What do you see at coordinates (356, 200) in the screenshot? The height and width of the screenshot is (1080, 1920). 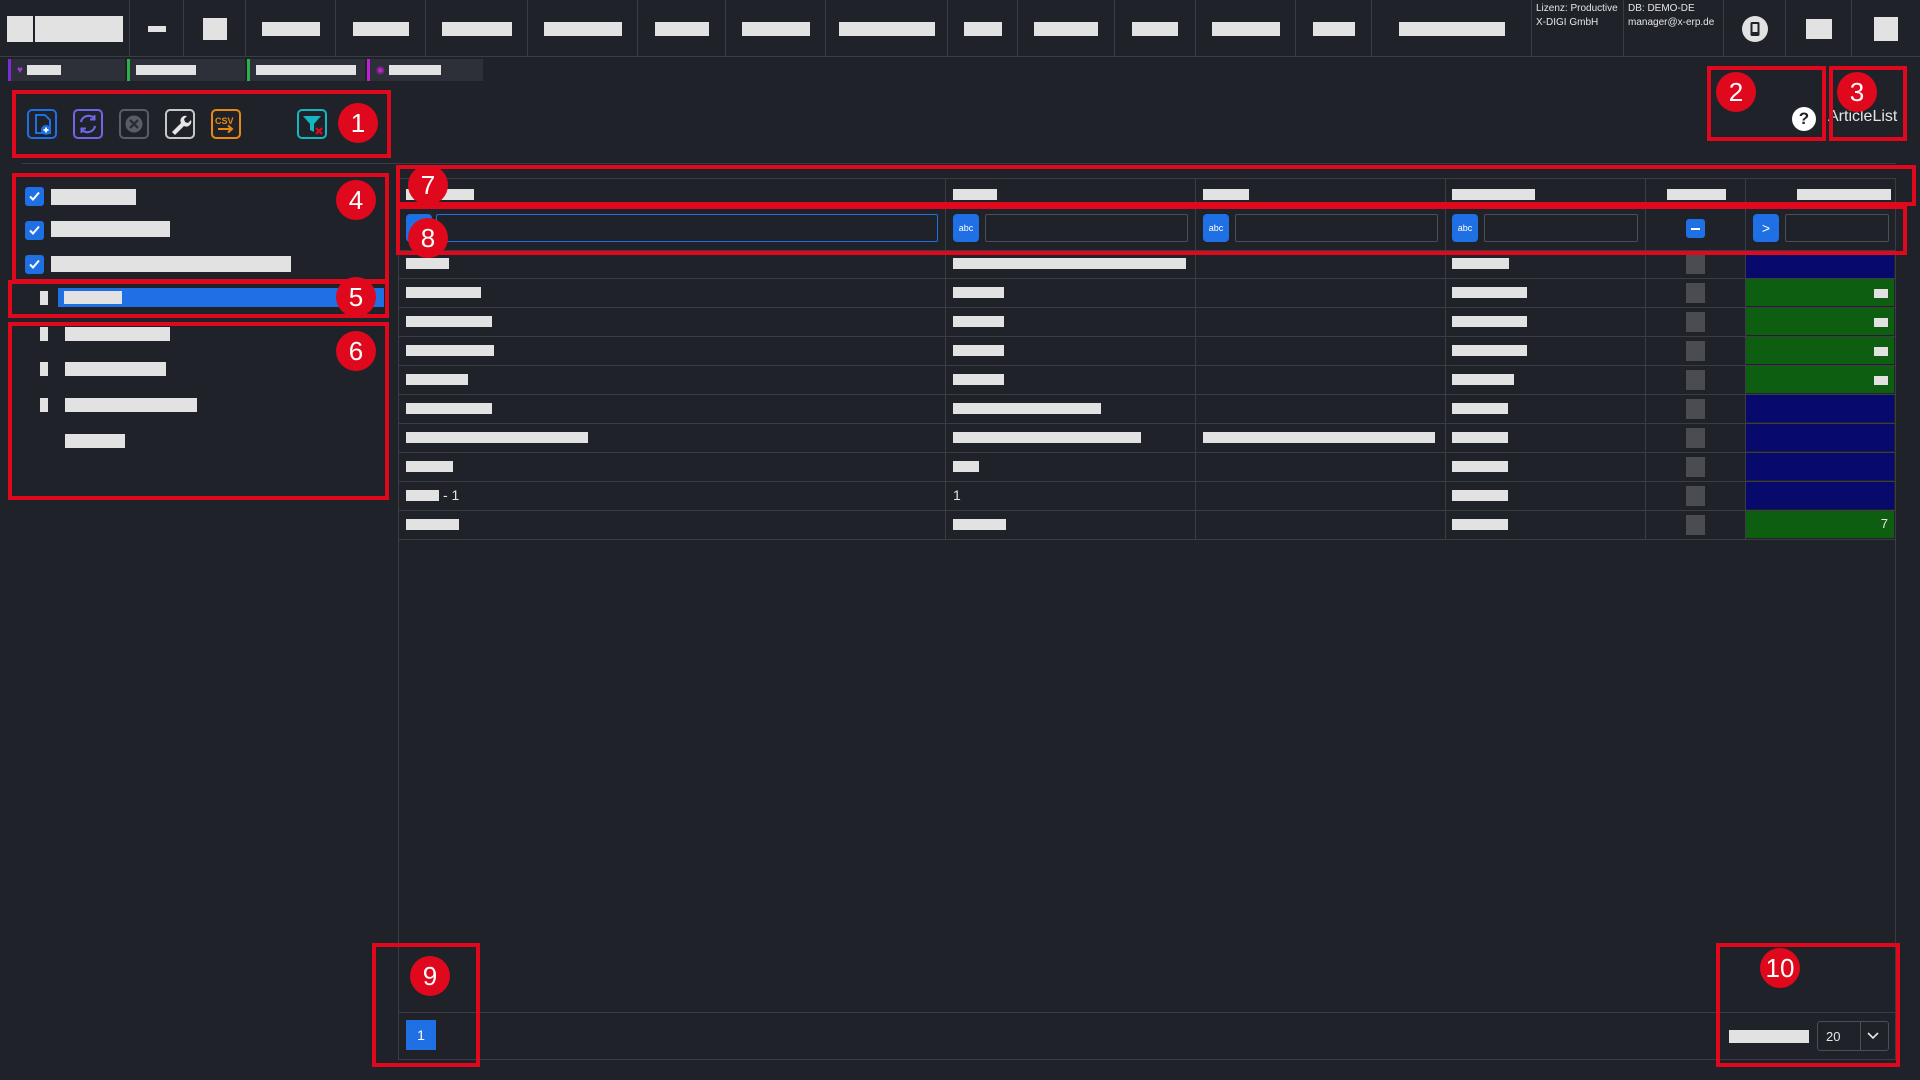 I see `annotation-badge-4: 4` at bounding box center [356, 200].